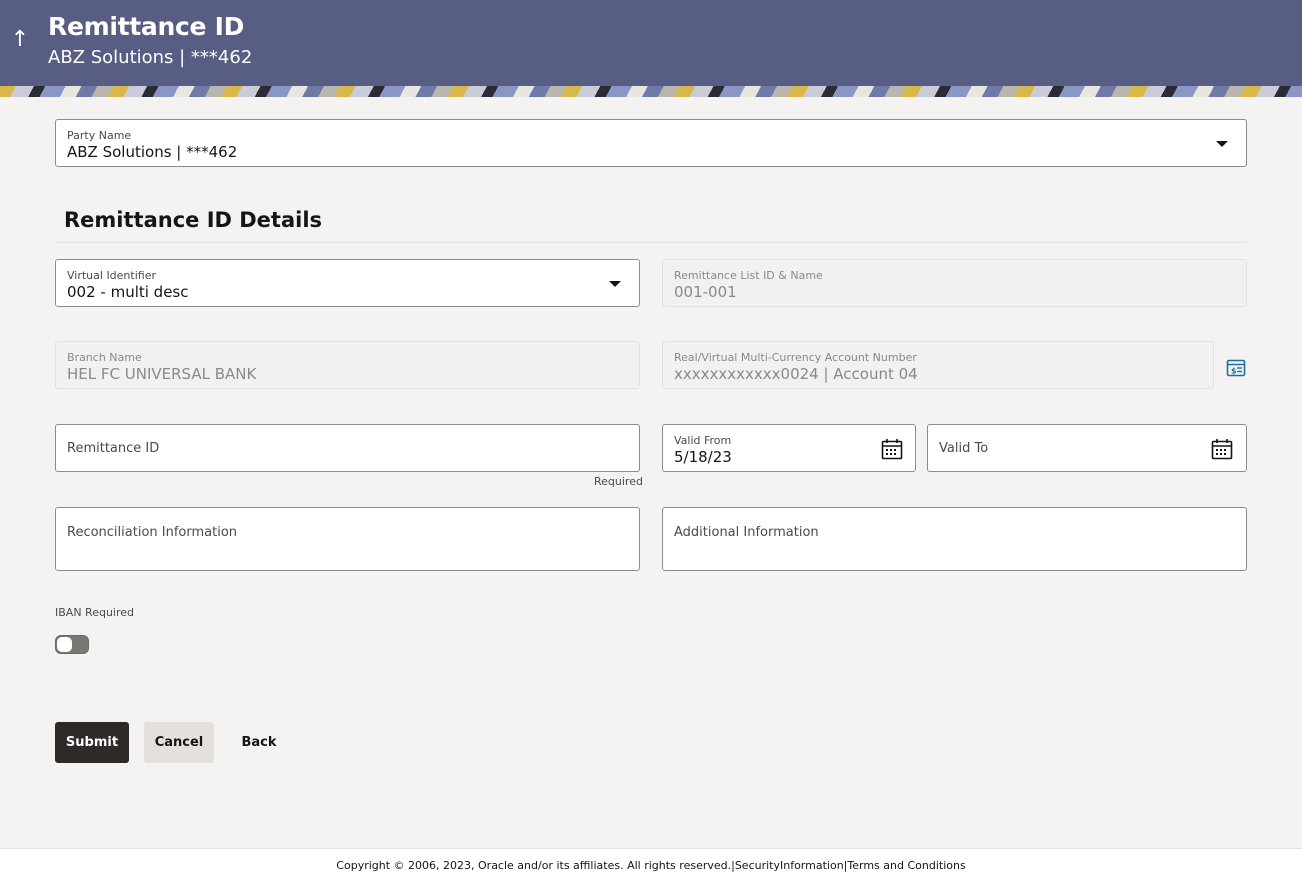 This screenshot has width=1302, height=882. I want to click on remittance-list-value: 001-001, so click(705, 292).